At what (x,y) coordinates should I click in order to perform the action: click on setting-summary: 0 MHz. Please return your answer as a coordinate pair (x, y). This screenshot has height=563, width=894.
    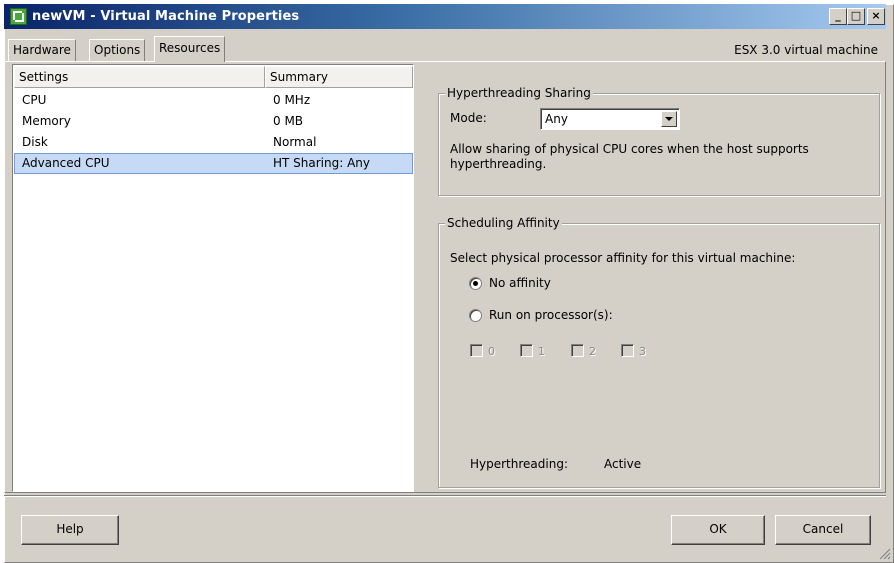
    Looking at the image, I should click on (292, 100).